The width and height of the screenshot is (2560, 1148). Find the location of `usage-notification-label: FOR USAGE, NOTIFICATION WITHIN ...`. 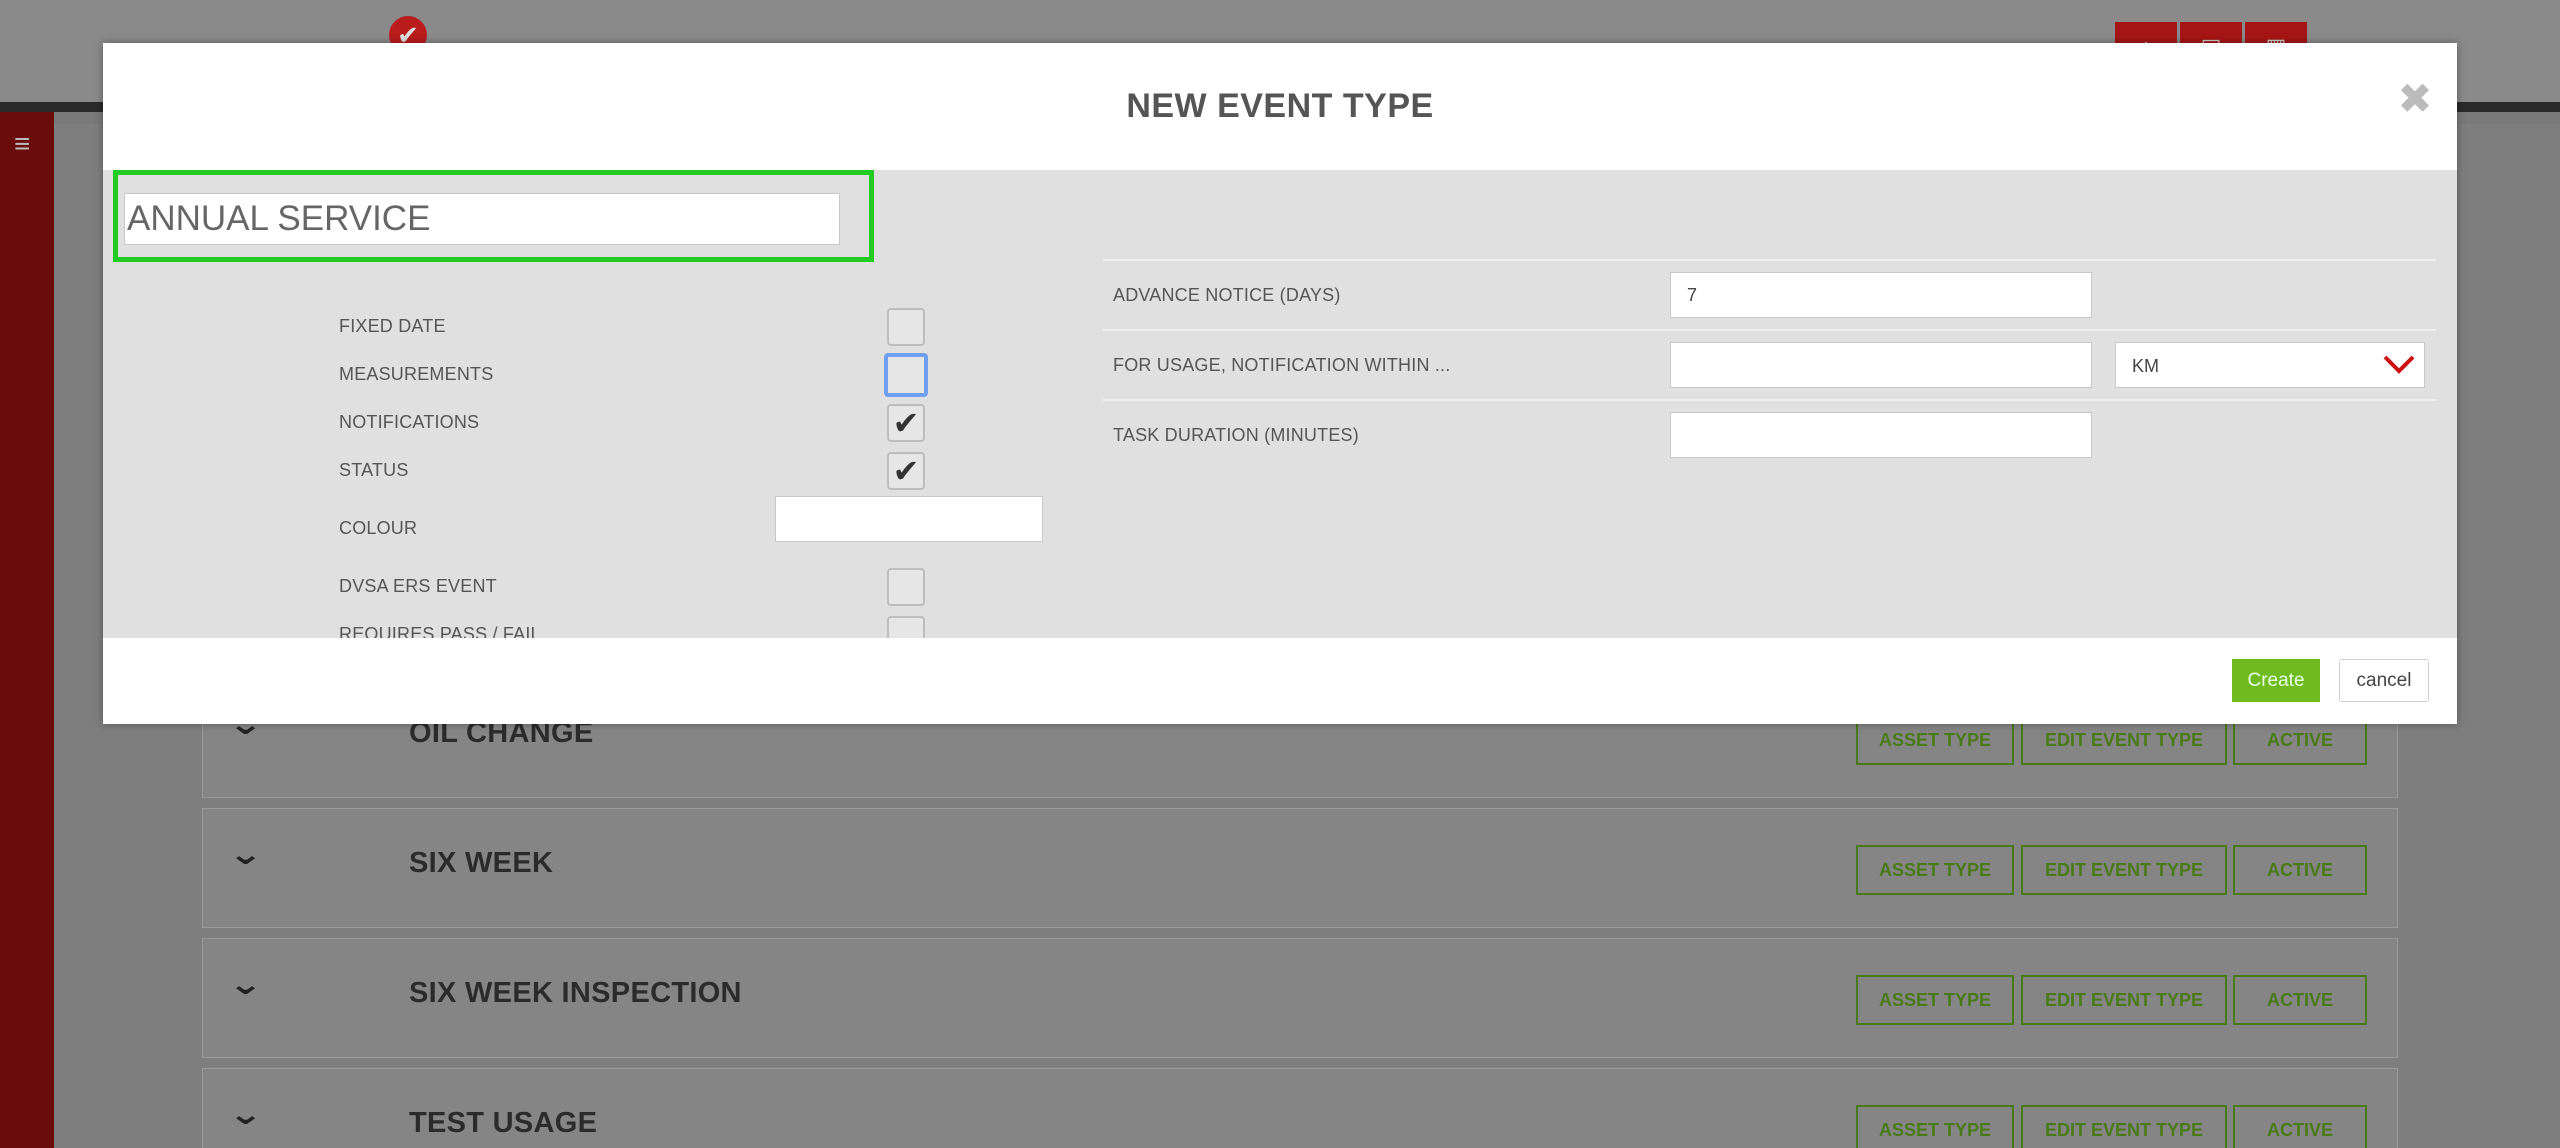

usage-notification-label: FOR USAGE, NOTIFICATION WITHIN ... is located at coordinates (1282, 365).